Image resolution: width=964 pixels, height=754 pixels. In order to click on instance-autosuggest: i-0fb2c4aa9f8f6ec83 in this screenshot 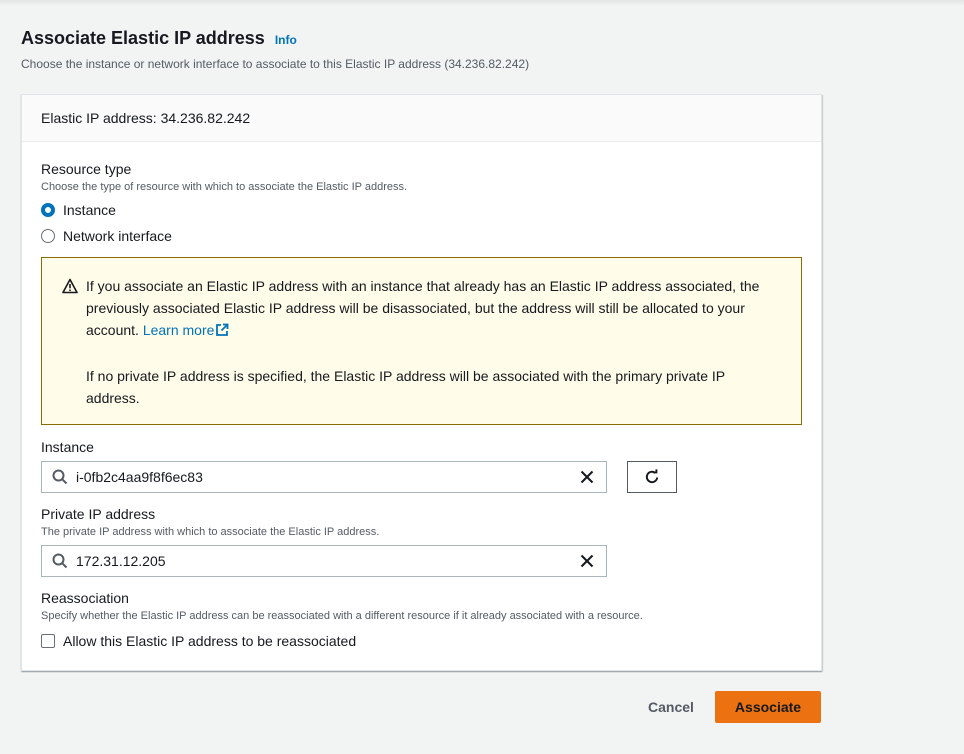, I will do `click(324, 477)`.